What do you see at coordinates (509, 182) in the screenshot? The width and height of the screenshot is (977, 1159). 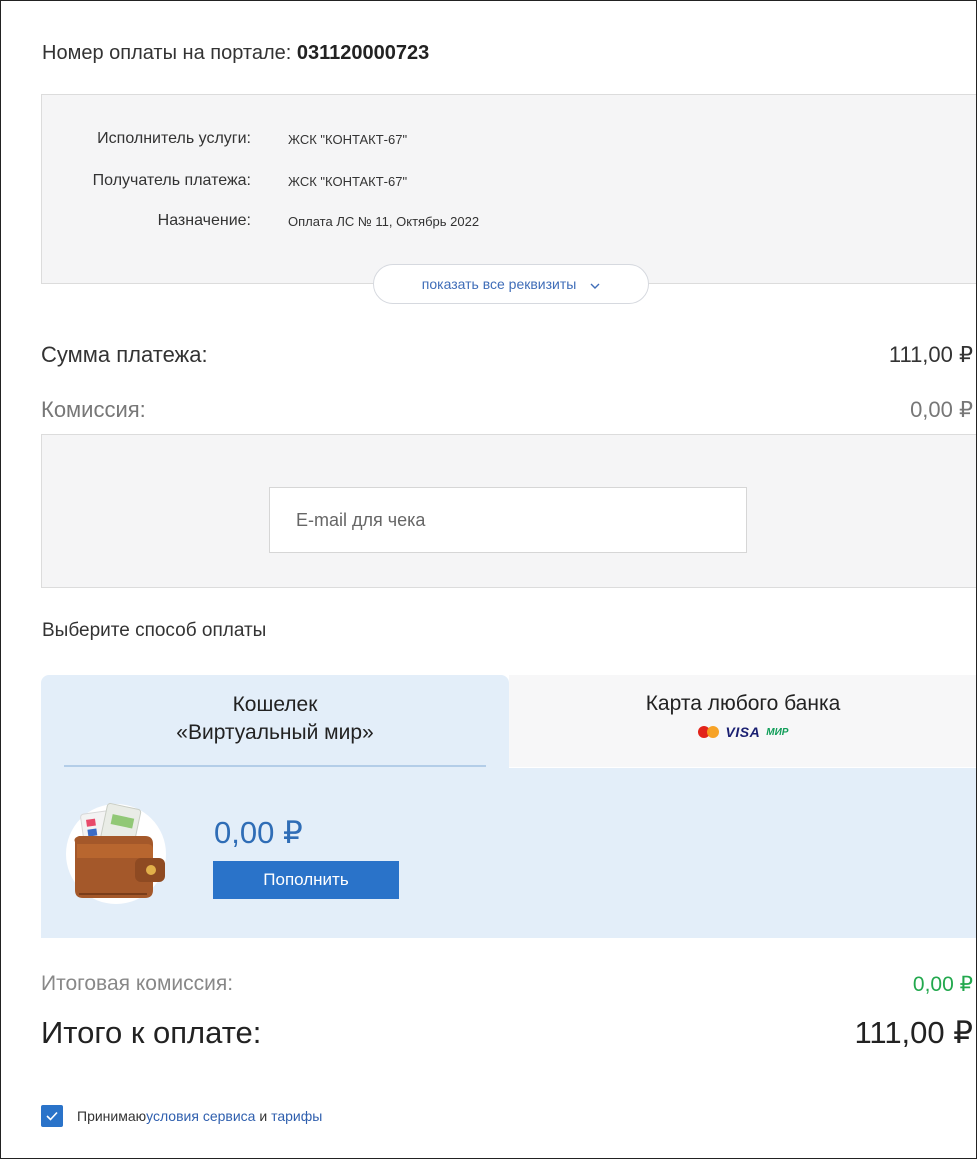 I see `details-row-recipient: Получатель платежа: ЖСК "КОНТАКТ-67"` at bounding box center [509, 182].